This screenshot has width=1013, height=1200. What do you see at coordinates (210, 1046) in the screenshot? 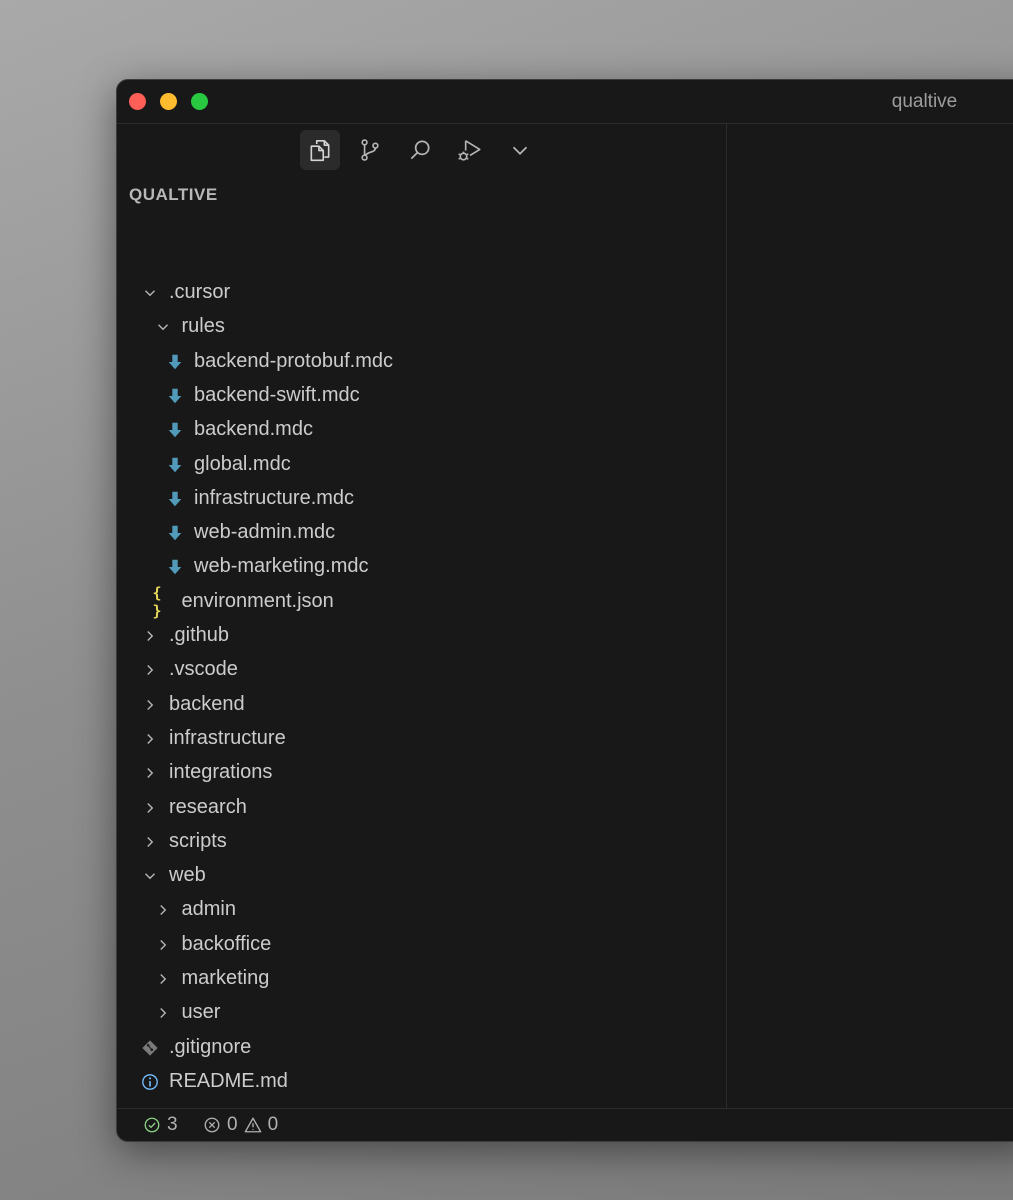
I see `tree-item-label: .gitignore` at bounding box center [210, 1046].